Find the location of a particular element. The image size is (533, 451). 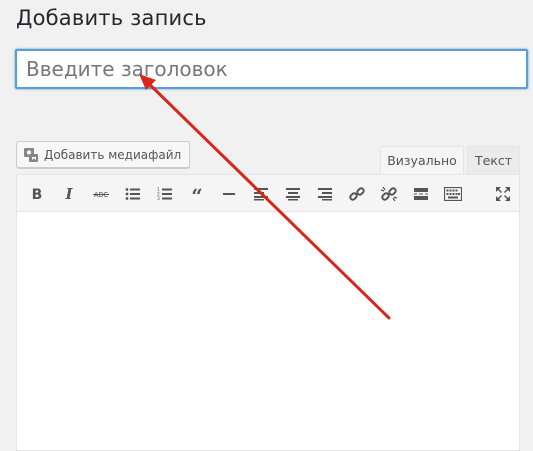

toolbar-toggle-icon is located at coordinates (453, 194).